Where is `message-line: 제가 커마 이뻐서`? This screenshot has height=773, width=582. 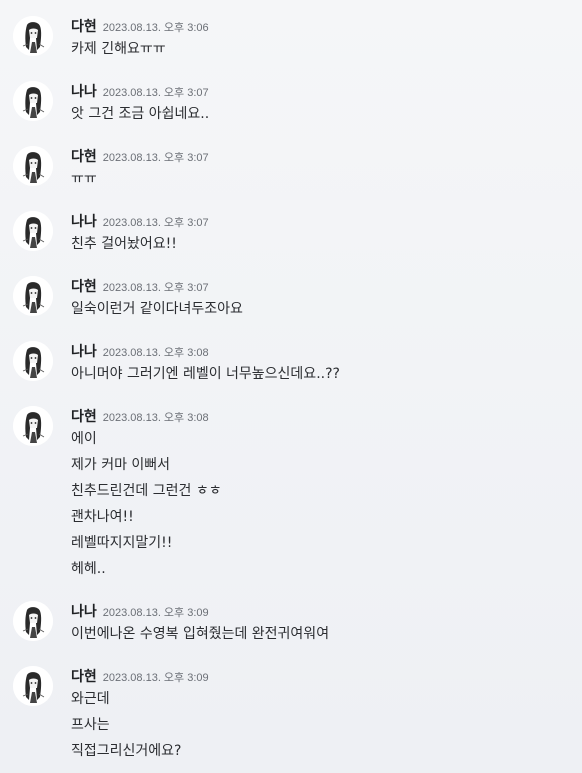
message-line: 제가 커마 이뻐서 is located at coordinates (121, 465).